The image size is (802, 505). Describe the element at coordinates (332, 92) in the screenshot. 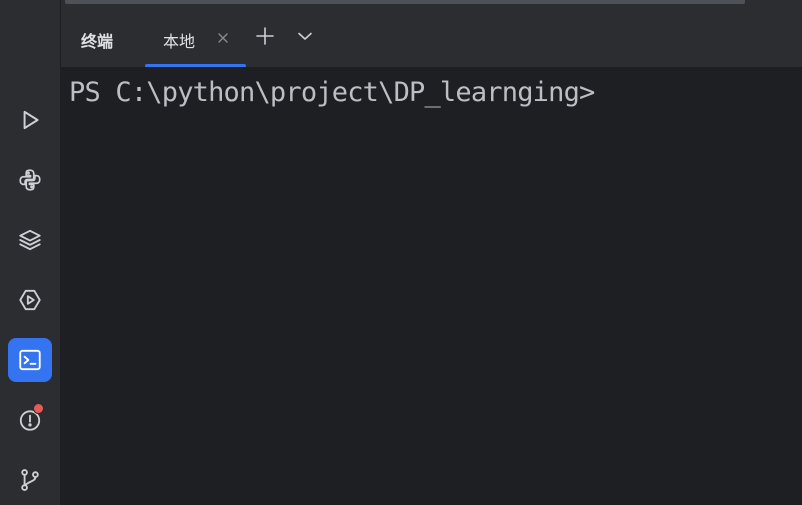

I see `terminal-prompt: PS C:\python\project\DP_learnging>` at that location.